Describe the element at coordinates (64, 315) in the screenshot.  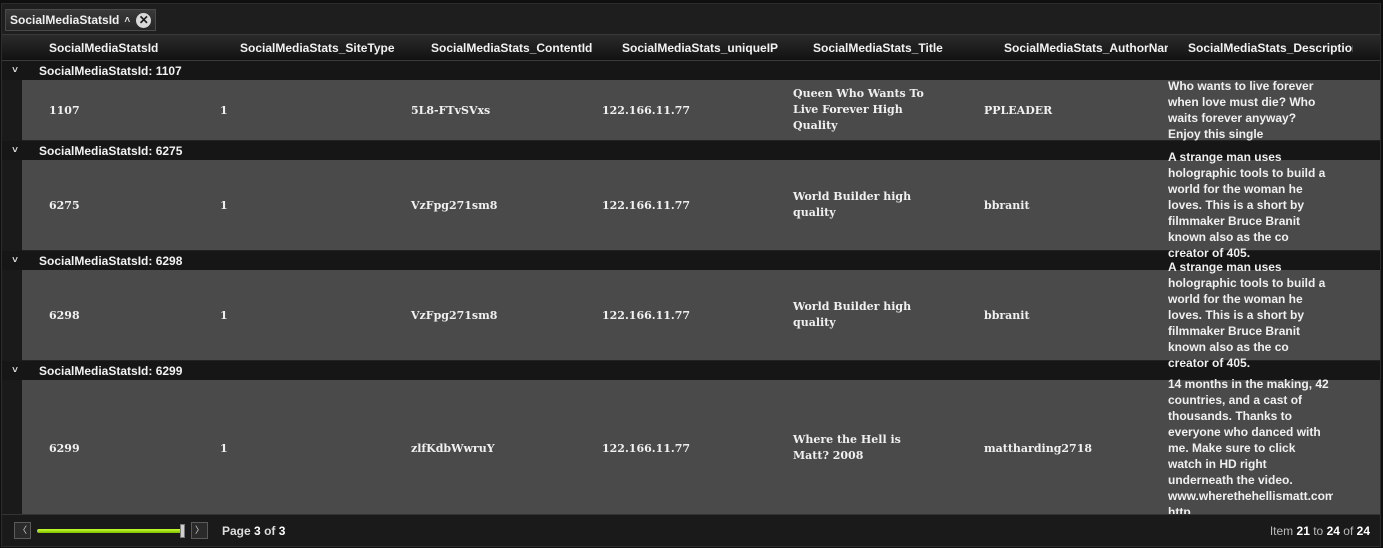
I see `cell-id: 6298` at that location.